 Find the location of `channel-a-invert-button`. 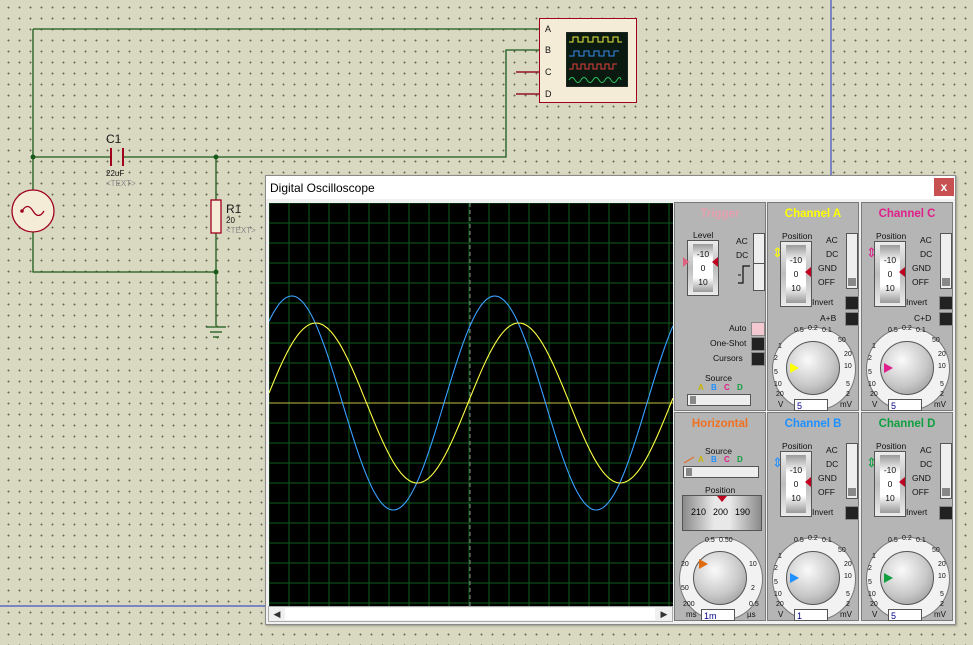

channel-a-invert-button is located at coordinates (852, 303).